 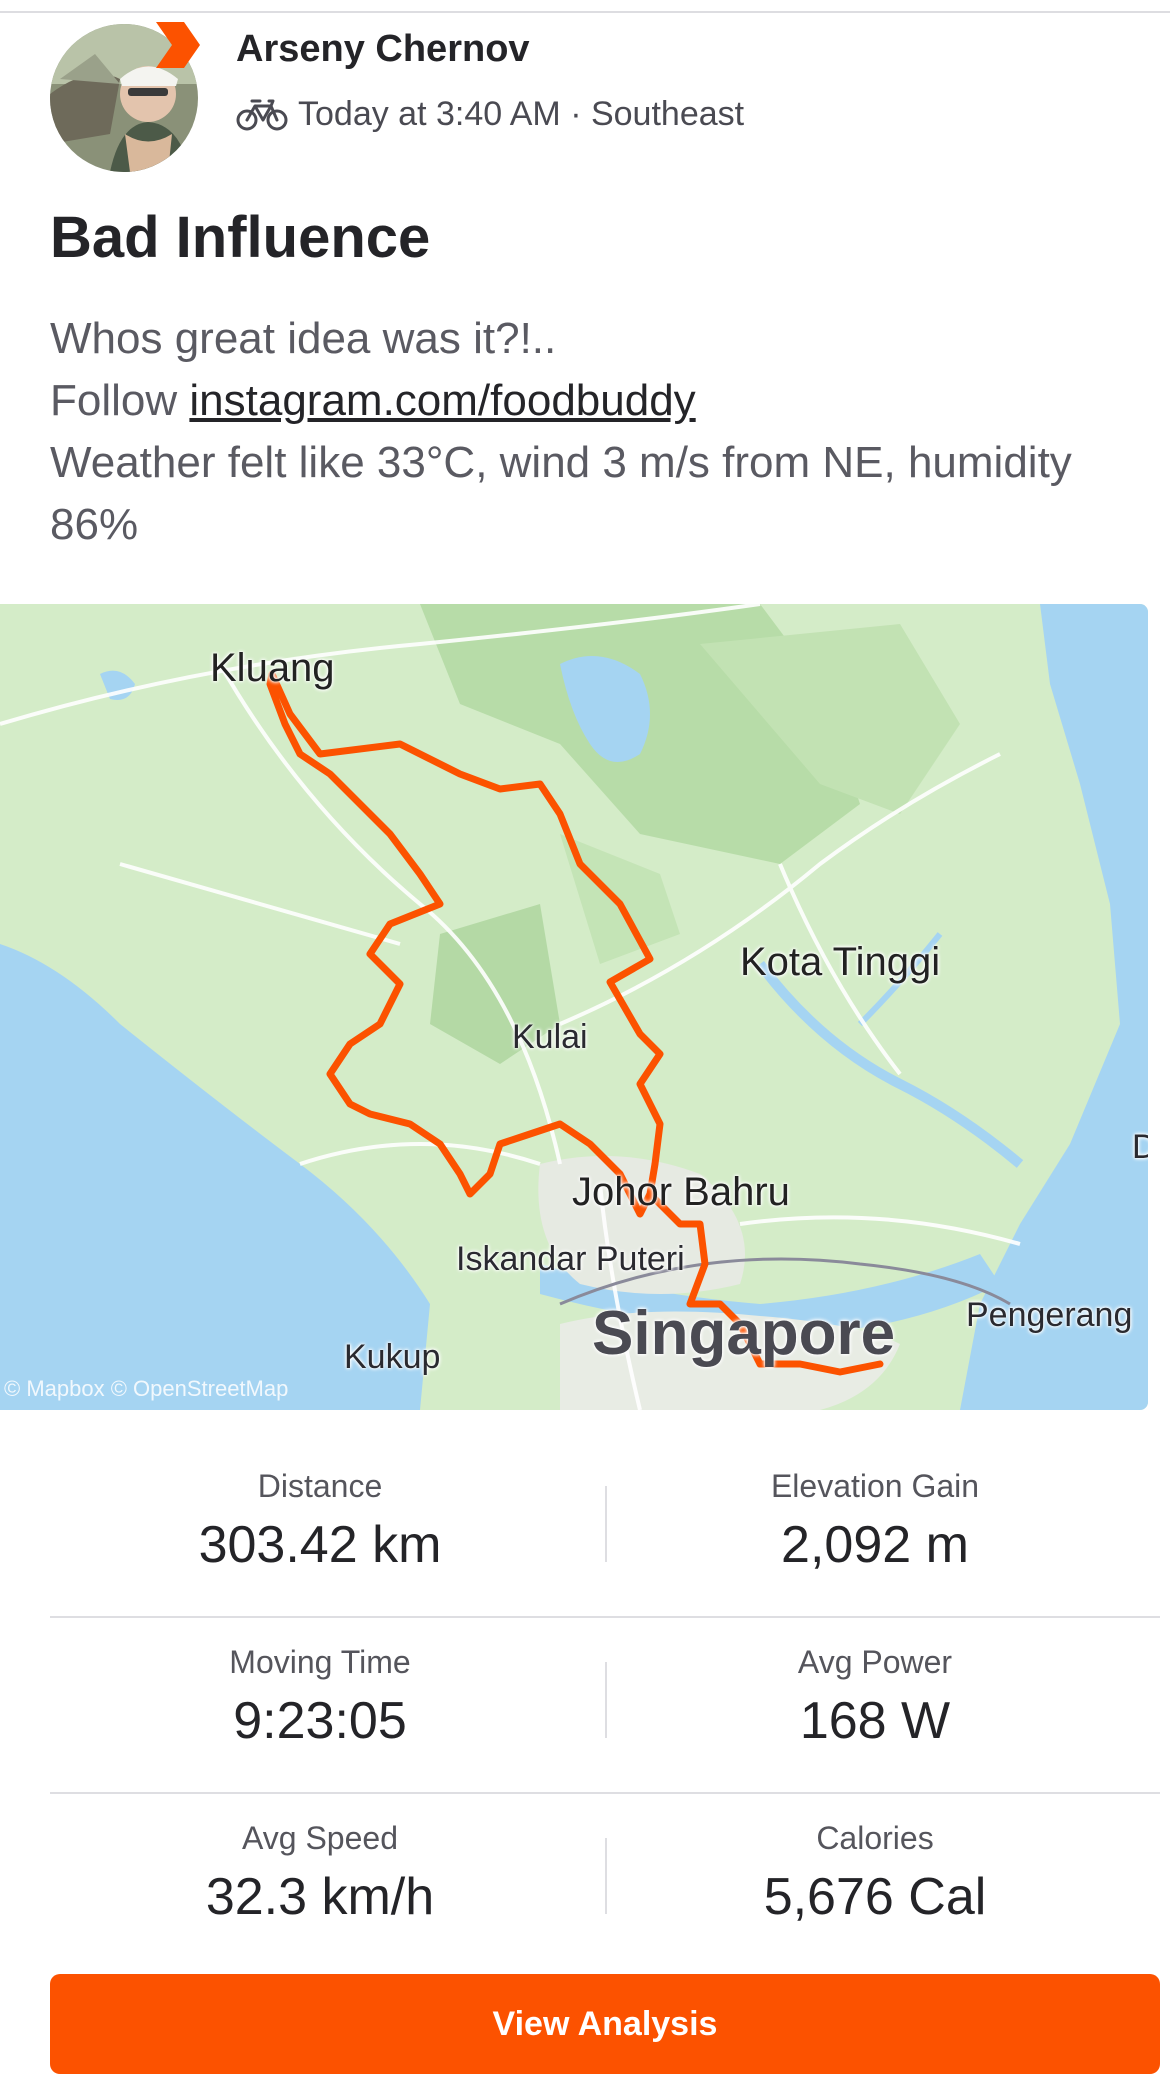 I want to click on stat-label: Avg Power, so click(x=875, y=1662).